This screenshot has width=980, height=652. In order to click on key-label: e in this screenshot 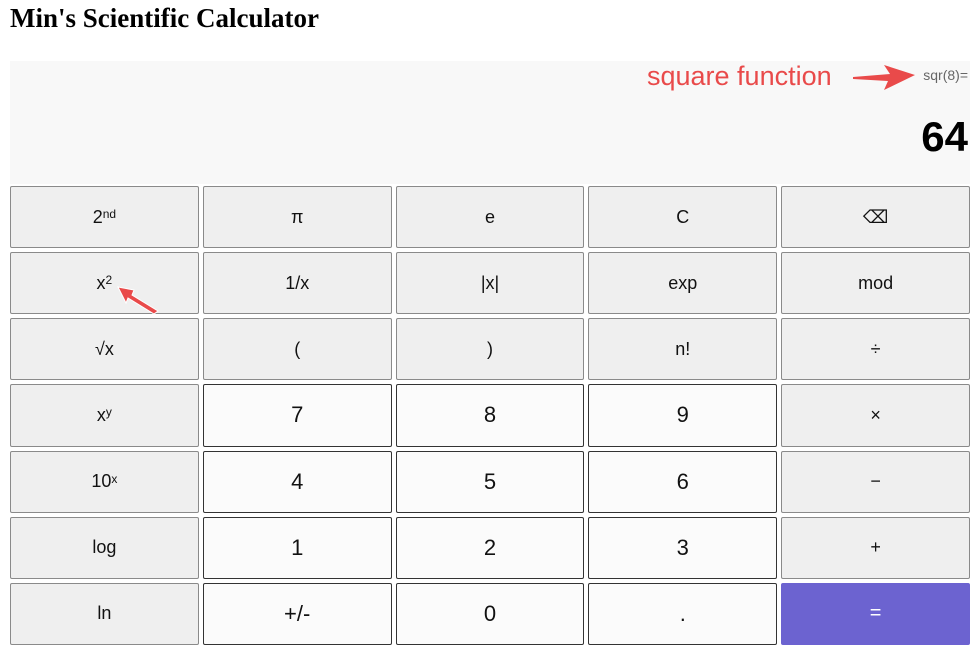, I will do `click(489, 216)`.